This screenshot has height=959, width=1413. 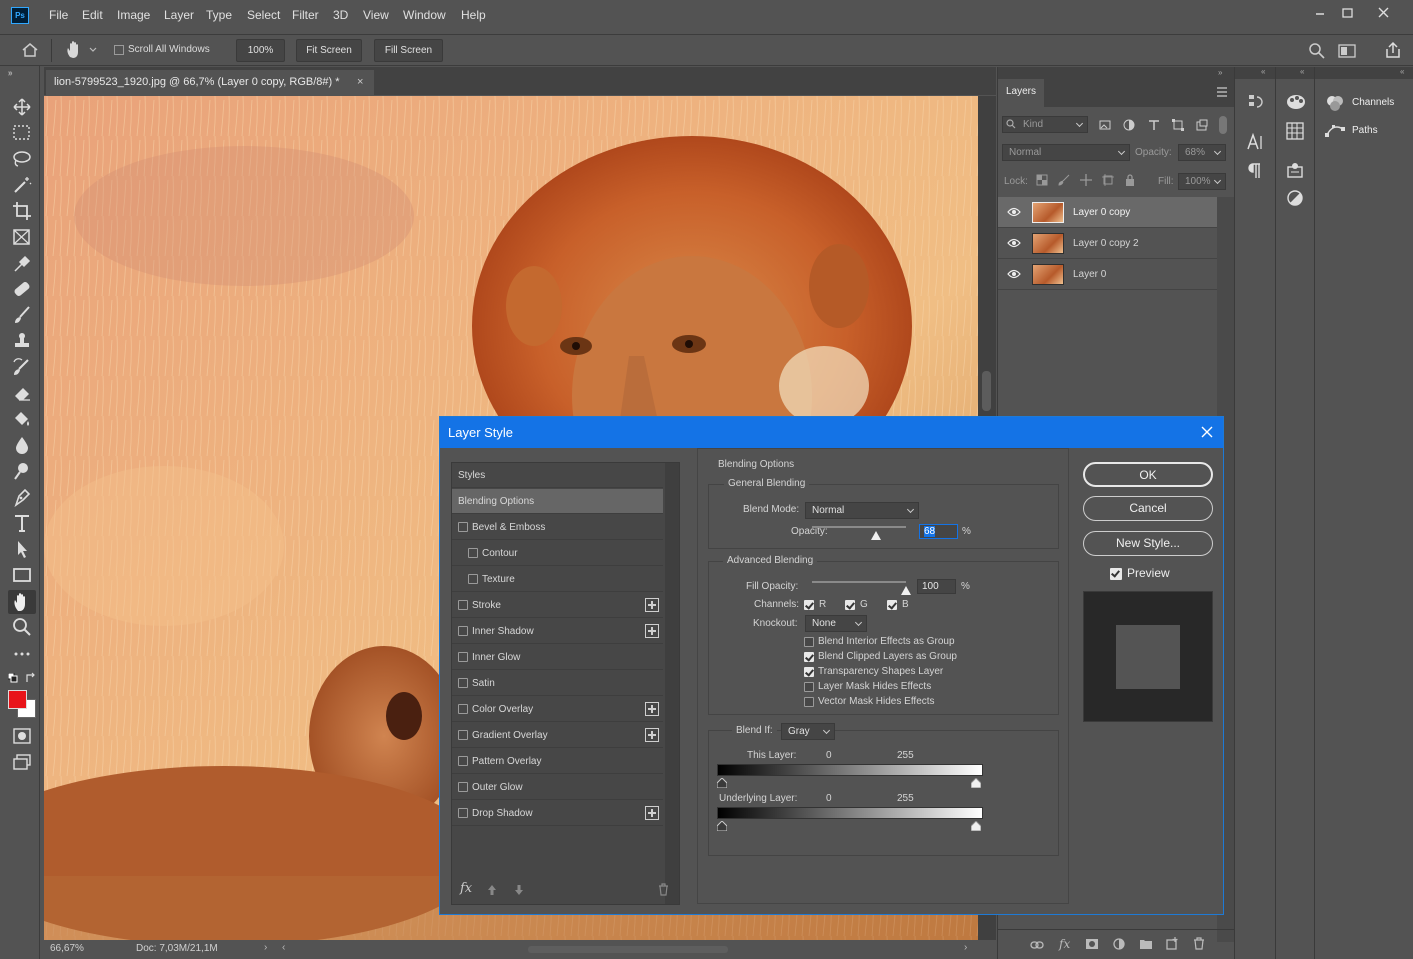 I want to click on style-list-item: Inner Glow, so click(x=557, y=657).